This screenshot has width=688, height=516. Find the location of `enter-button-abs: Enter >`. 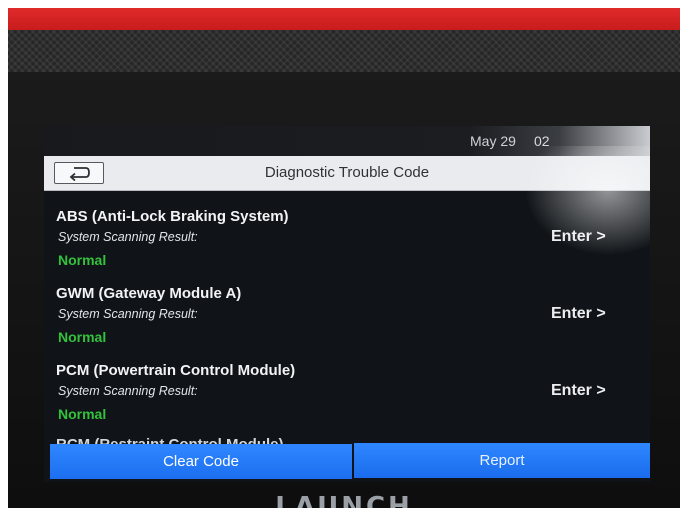

enter-button-abs: Enter > is located at coordinates (578, 237).